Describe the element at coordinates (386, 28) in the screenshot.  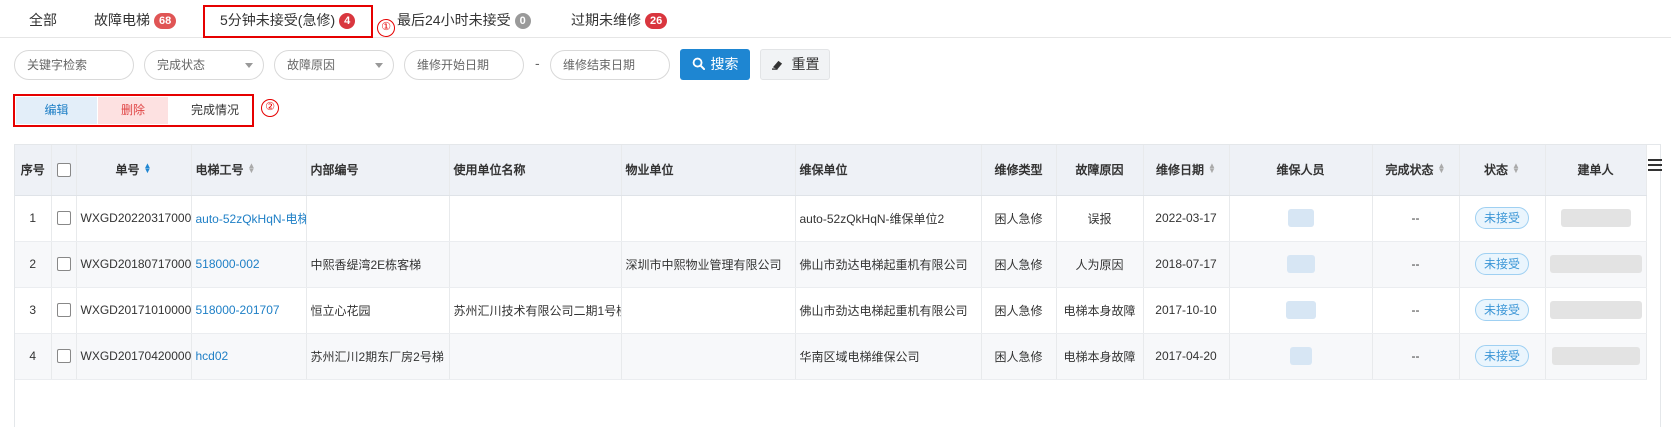
I see `annotation-marker-1: ①` at that location.